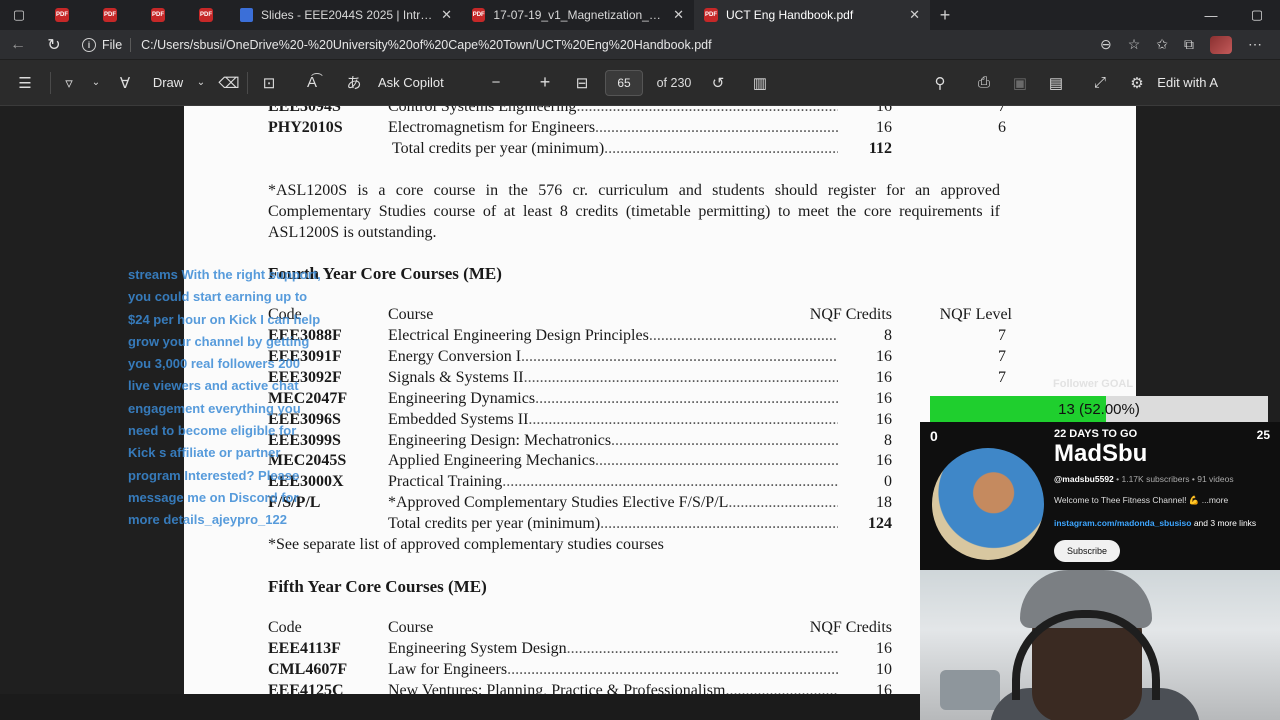 Image resolution: width=1280 pixels, height=720 pixels. Describe the element at coordinates (1211, 15) in the screenshot. I see `minimize-icon: —` at that location.